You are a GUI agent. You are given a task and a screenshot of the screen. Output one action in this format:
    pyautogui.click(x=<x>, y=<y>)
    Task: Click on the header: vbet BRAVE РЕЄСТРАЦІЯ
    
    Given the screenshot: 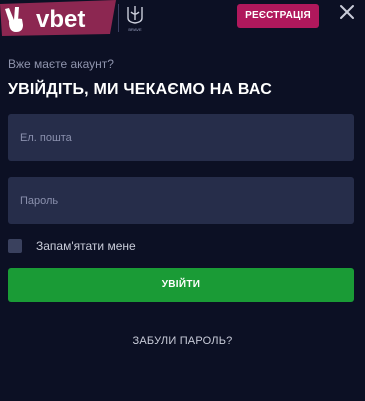 What is the action you would take?
    pyautogui.click(x=182, y=20)
    